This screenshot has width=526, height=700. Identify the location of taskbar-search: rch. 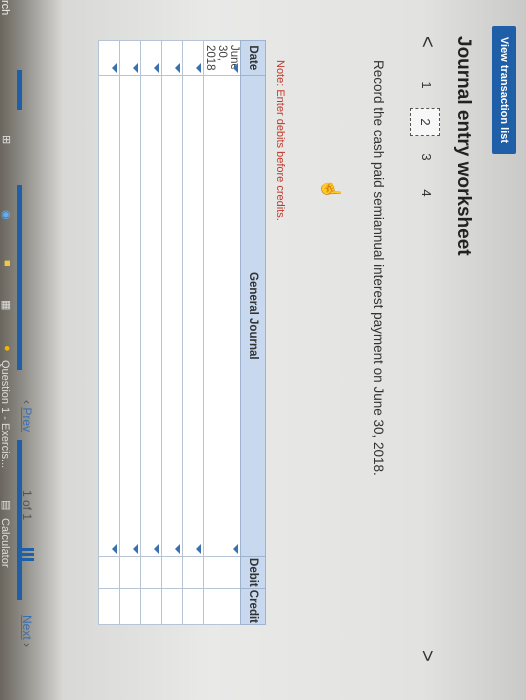
(5, 7).